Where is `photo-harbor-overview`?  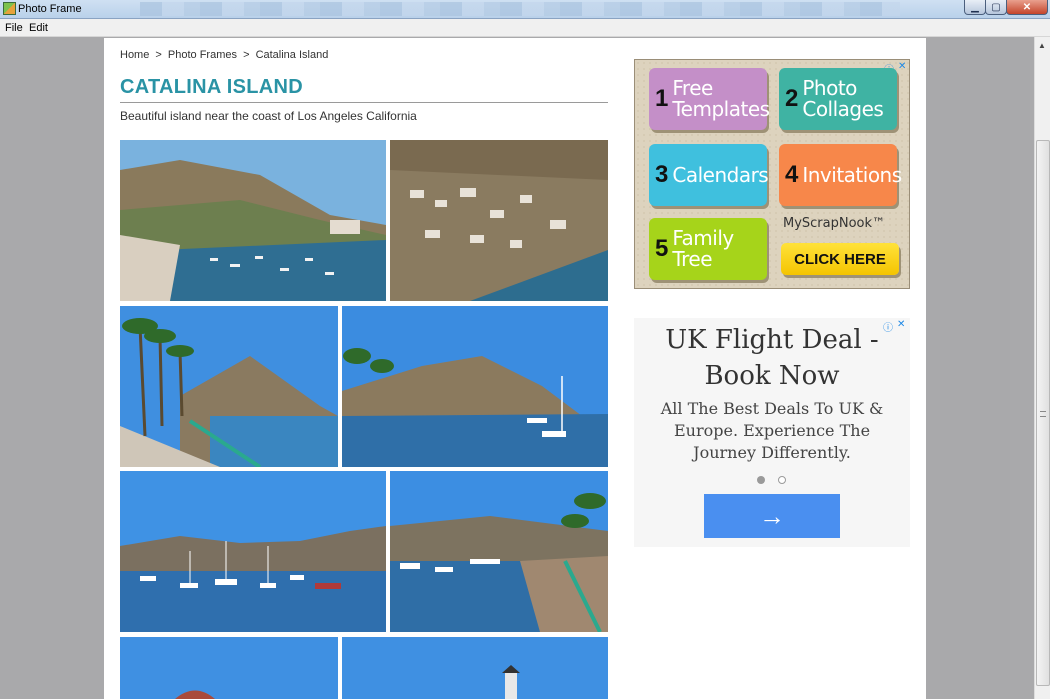 photo-harbor-overview is located at coordinates (253, 220).